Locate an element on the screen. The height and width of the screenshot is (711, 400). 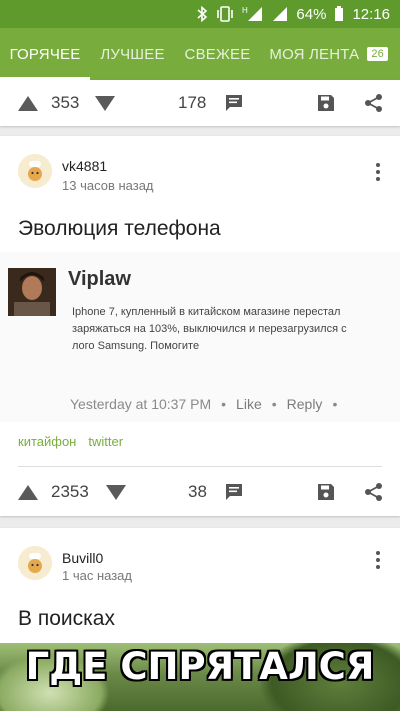
rating-count: 2353 is located at coordinates (70, 491).